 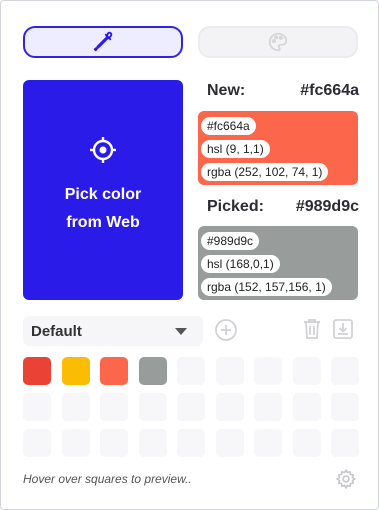 I want to click on trash-icon, so click(x=312, y=331).